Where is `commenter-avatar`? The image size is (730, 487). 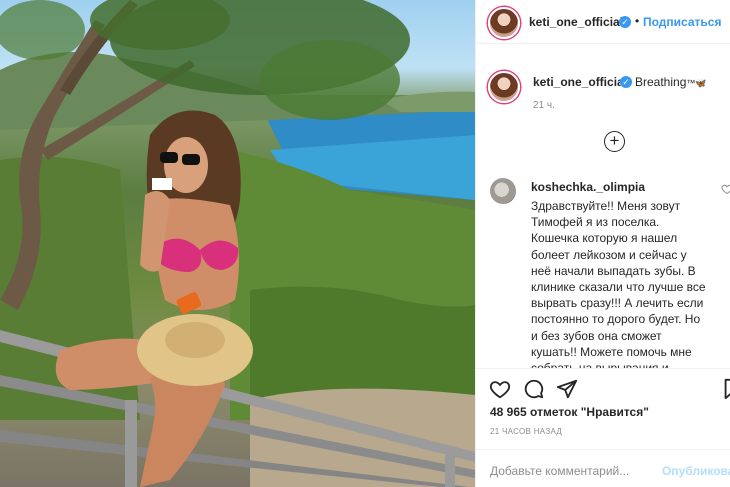
commenter-avatar is located at coordinates (503, 191).